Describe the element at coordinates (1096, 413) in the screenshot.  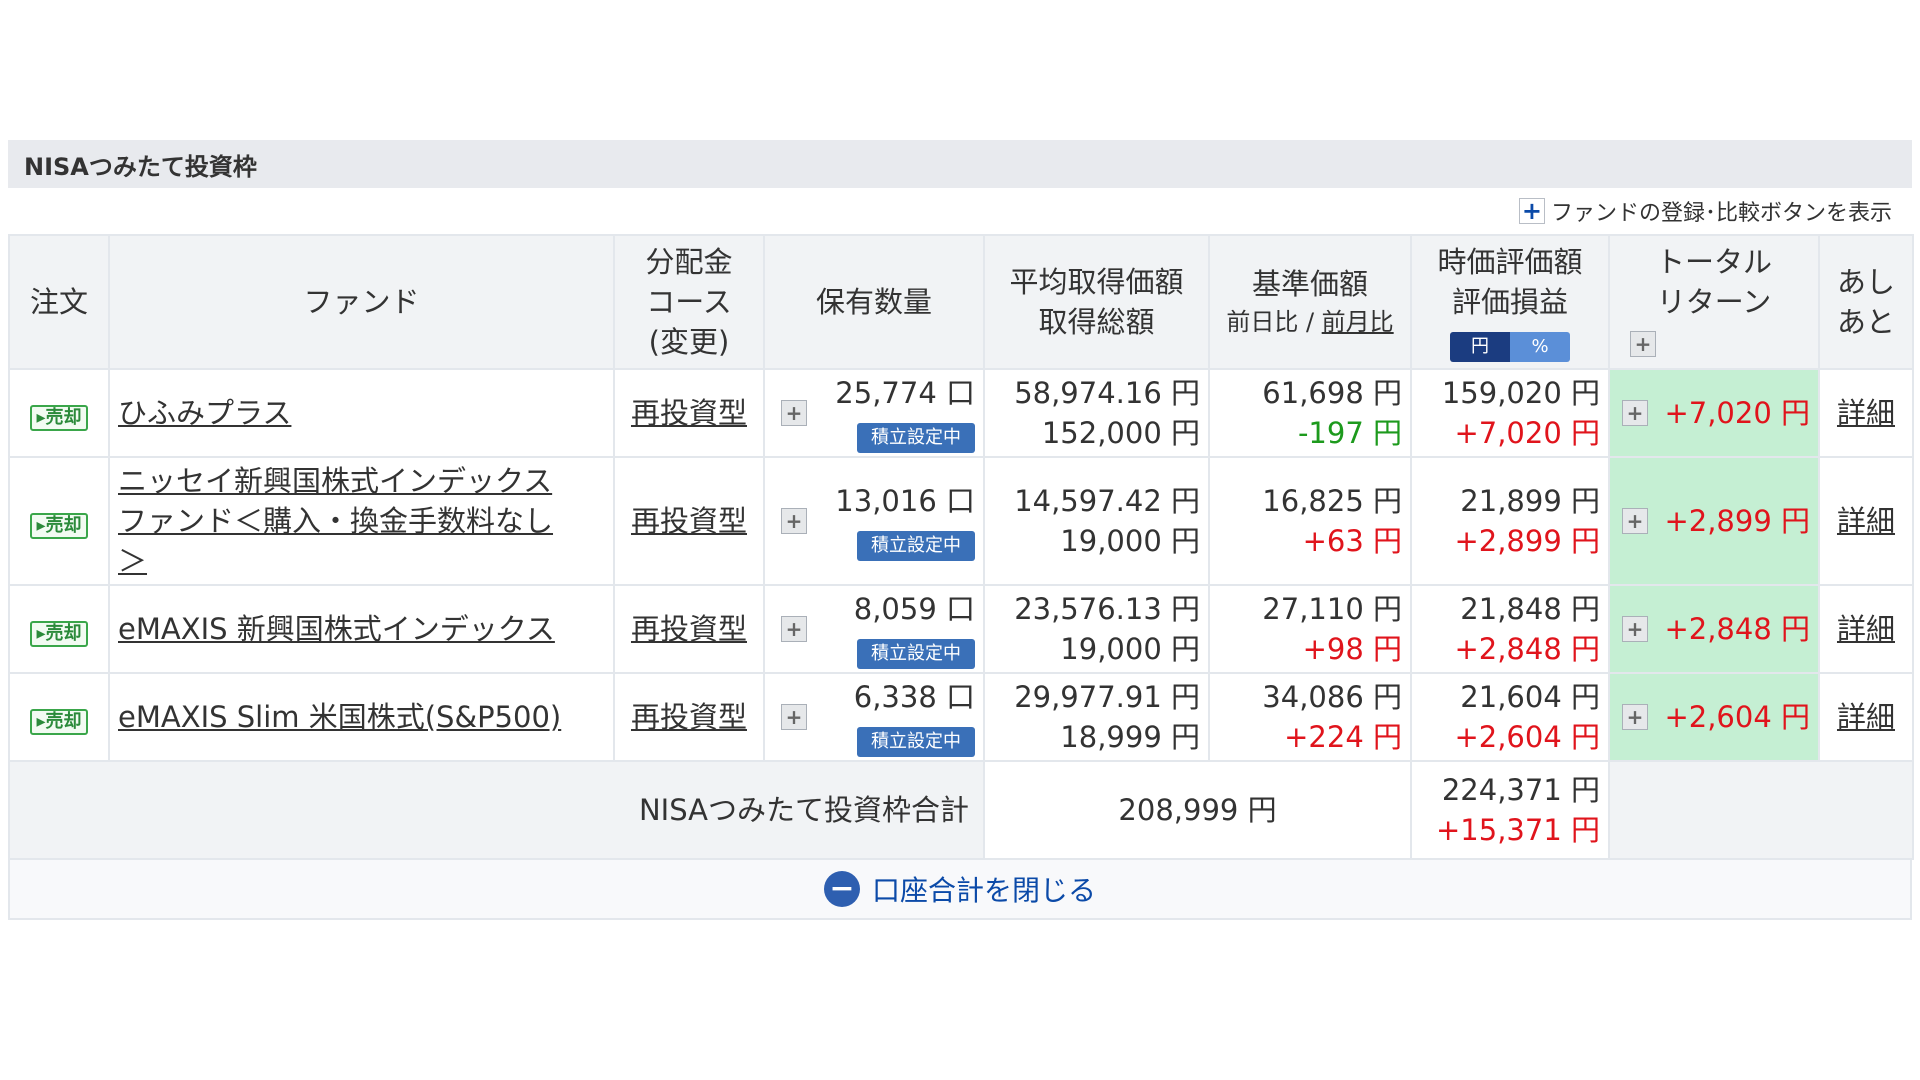
I see `avg-price-cell: 58,974.16 円 152,000 円` at that location.